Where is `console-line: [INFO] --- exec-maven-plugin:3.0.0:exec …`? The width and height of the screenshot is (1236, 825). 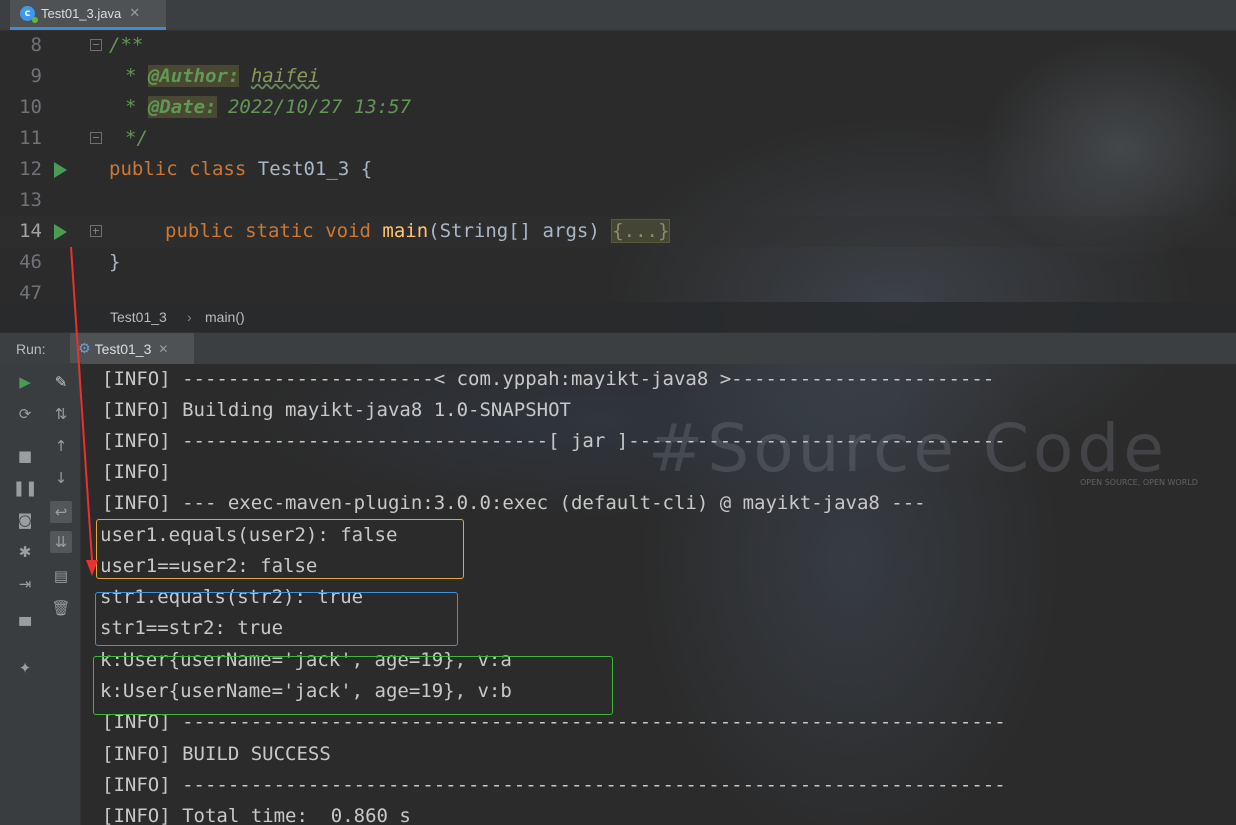
console-line: [INFO] --- exec-maven-plugin:3.0.0:exec … is located at coordinates (514, 503).